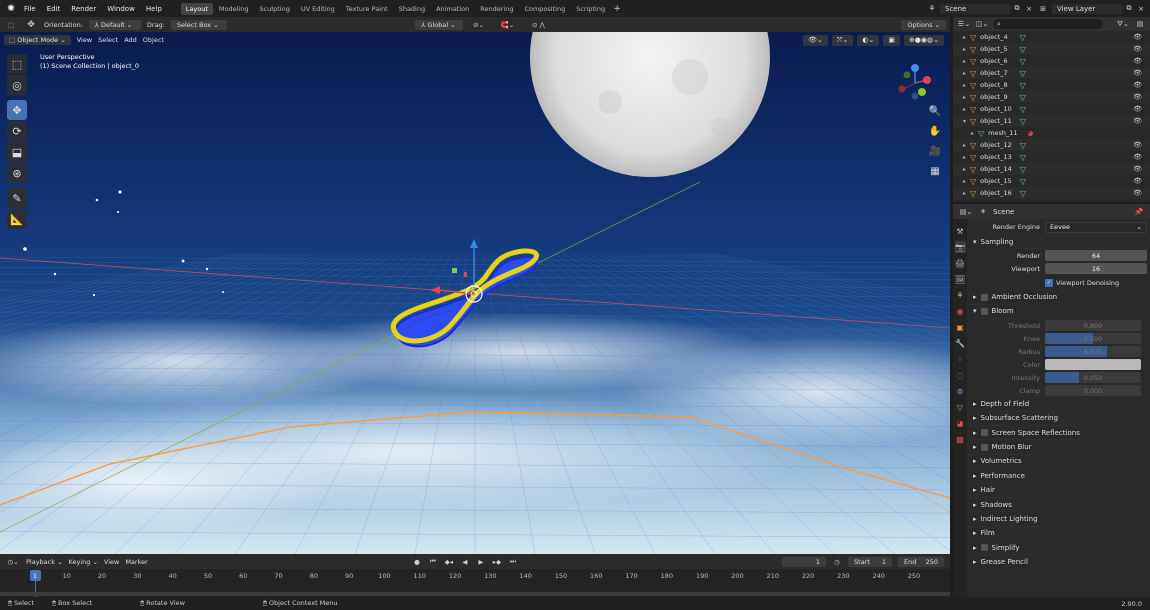 This screenshot has height=610, width=1150. Describe the element at coordinates (54, 9) in the screenshot. I see `menu-edit: Edit` at that location.